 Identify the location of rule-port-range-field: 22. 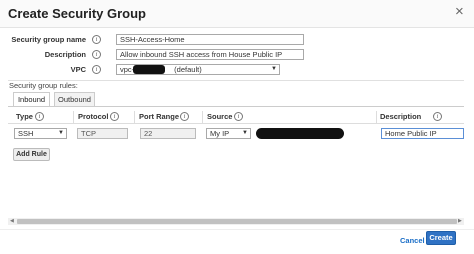
(168, 133).